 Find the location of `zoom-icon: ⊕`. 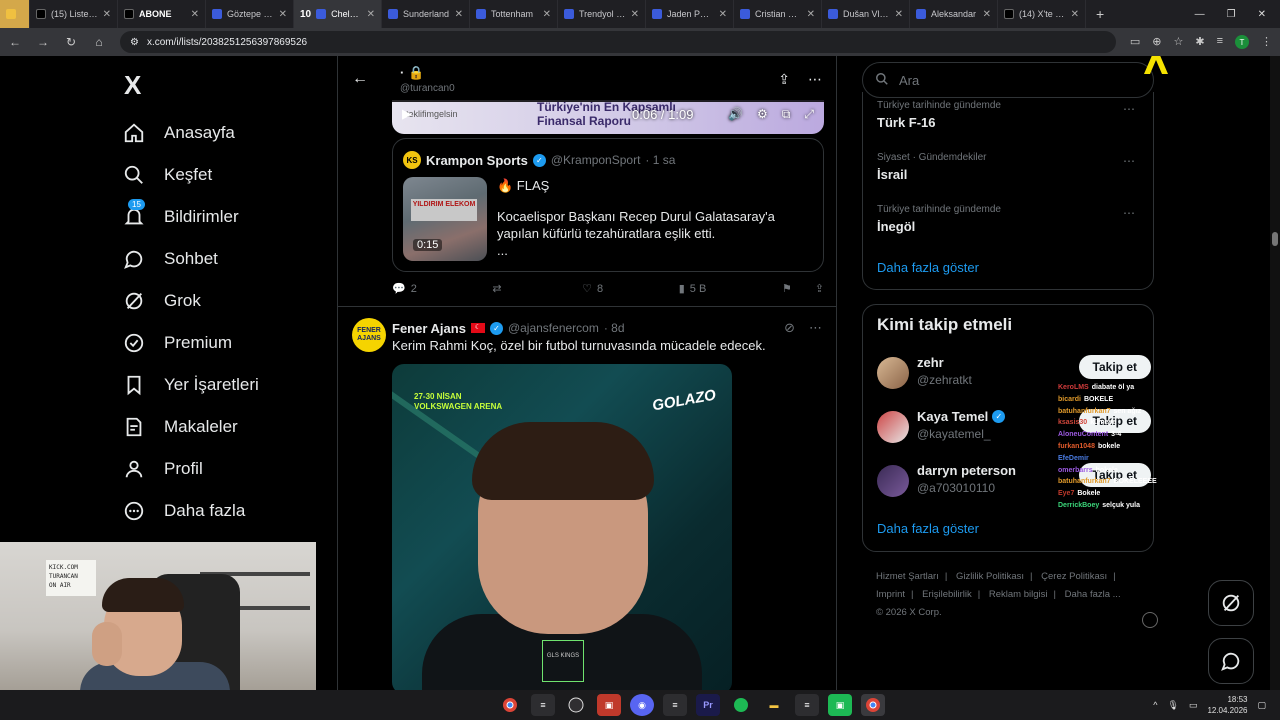

zoom-icon: ⊕ is located at coordinates (1156, 42).